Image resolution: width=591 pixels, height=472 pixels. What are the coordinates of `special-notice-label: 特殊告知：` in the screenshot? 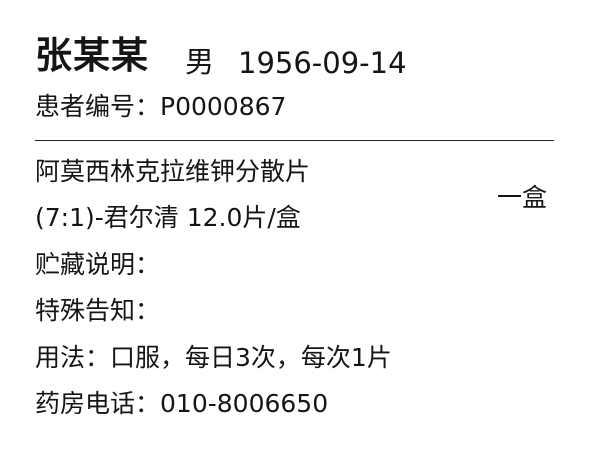 It's located at (98, 310).